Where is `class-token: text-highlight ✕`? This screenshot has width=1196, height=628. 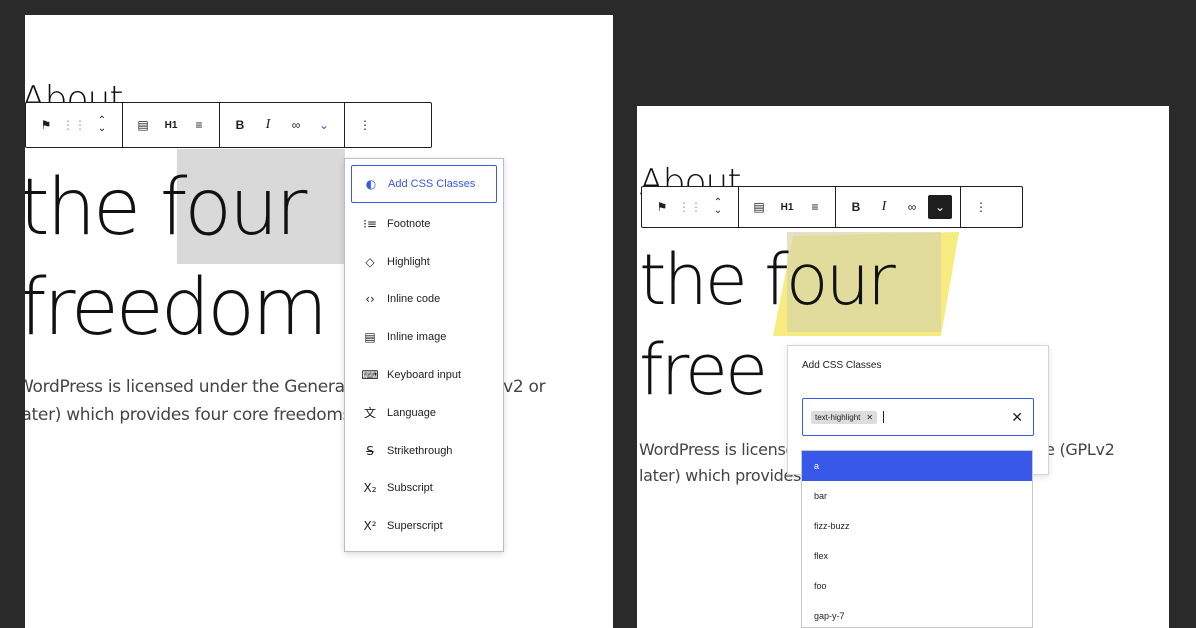 class-token: text-highlight ✕ is located at coordinates (844, 417).